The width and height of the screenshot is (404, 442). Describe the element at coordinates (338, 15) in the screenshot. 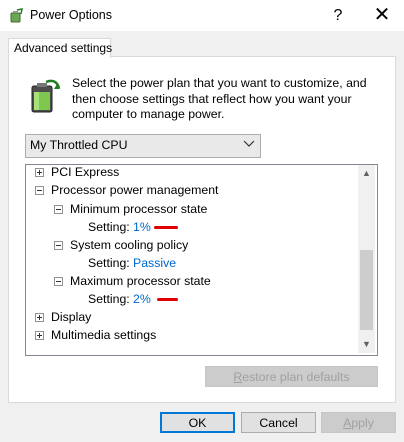

I see `help-button: ?` at that location.